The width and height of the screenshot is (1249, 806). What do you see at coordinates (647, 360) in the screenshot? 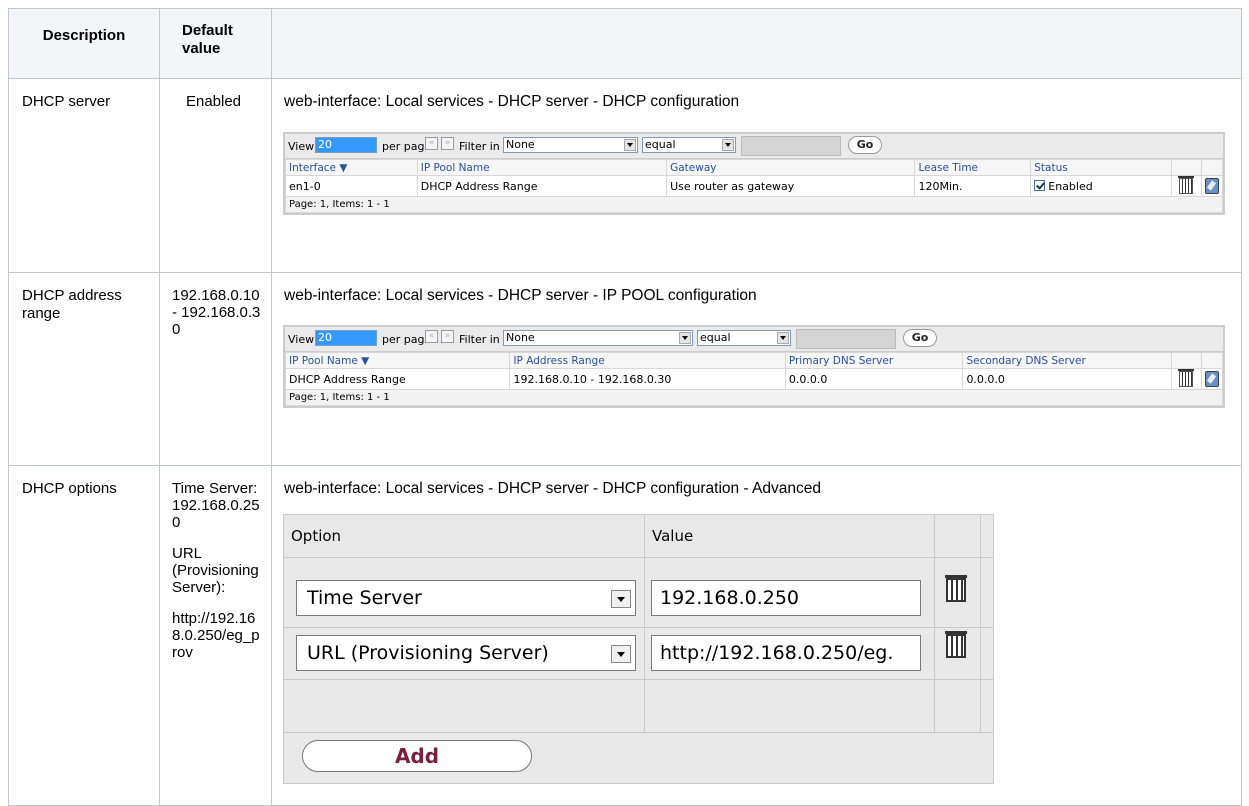
I see `column-header-ip-address-range: IP Address Range` at bounding box center [647, 360].